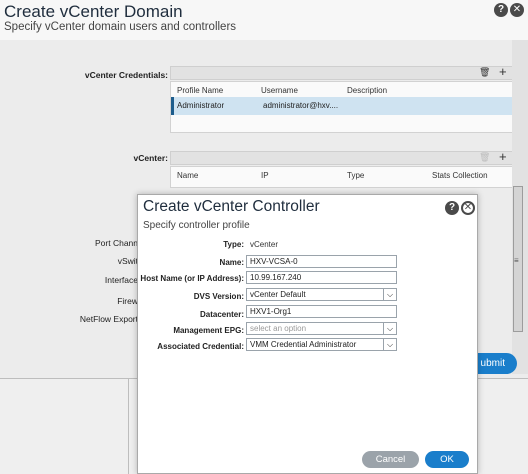 The image size is (528, 474). I want to click on name-label: Name:, so click(231, 262).